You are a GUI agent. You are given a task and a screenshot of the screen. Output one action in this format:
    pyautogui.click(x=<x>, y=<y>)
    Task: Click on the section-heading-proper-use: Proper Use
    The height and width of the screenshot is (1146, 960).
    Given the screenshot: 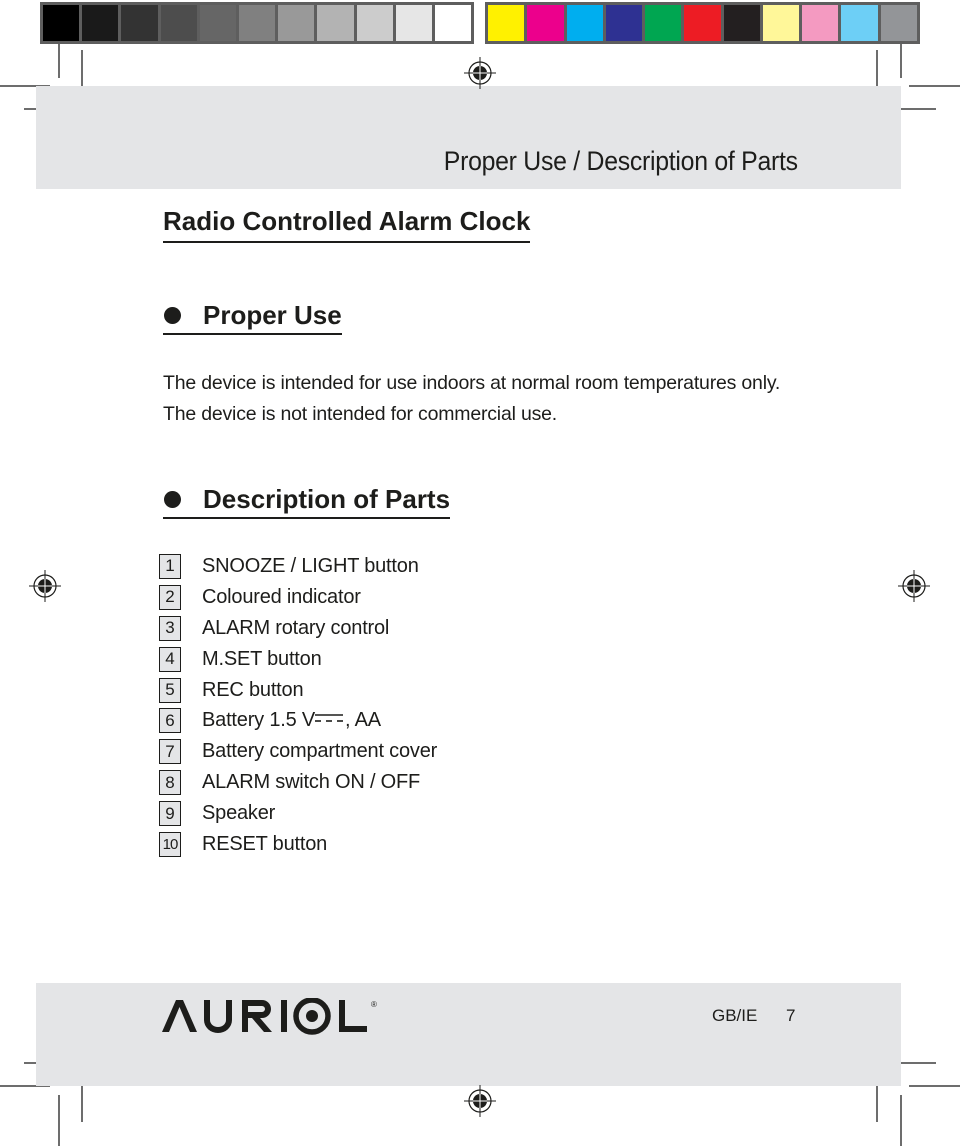 What is the action you would take?
    pyautogui.click(x=252, y=317)
    